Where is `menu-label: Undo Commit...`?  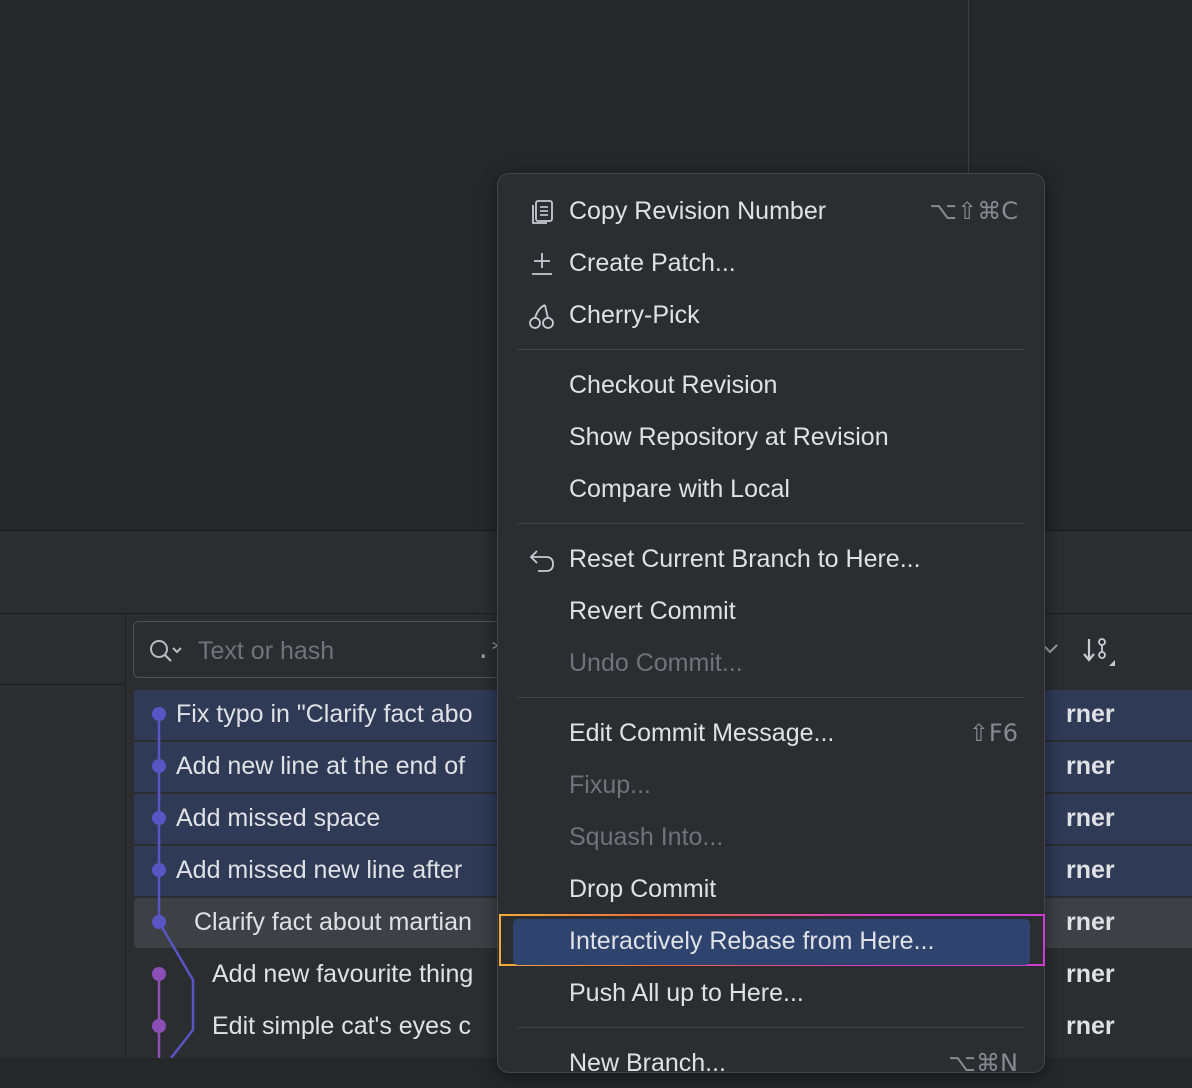 menu-label: Undo Commit... is located at coordinates (656, 663).